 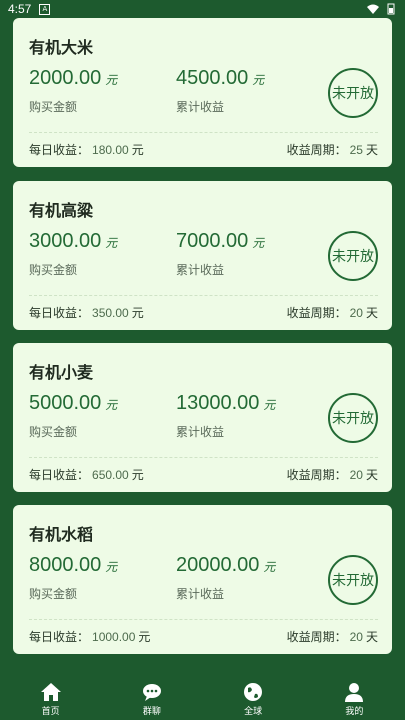 I want to click on tab-chat: 群聊, so click(x=151, y=699).